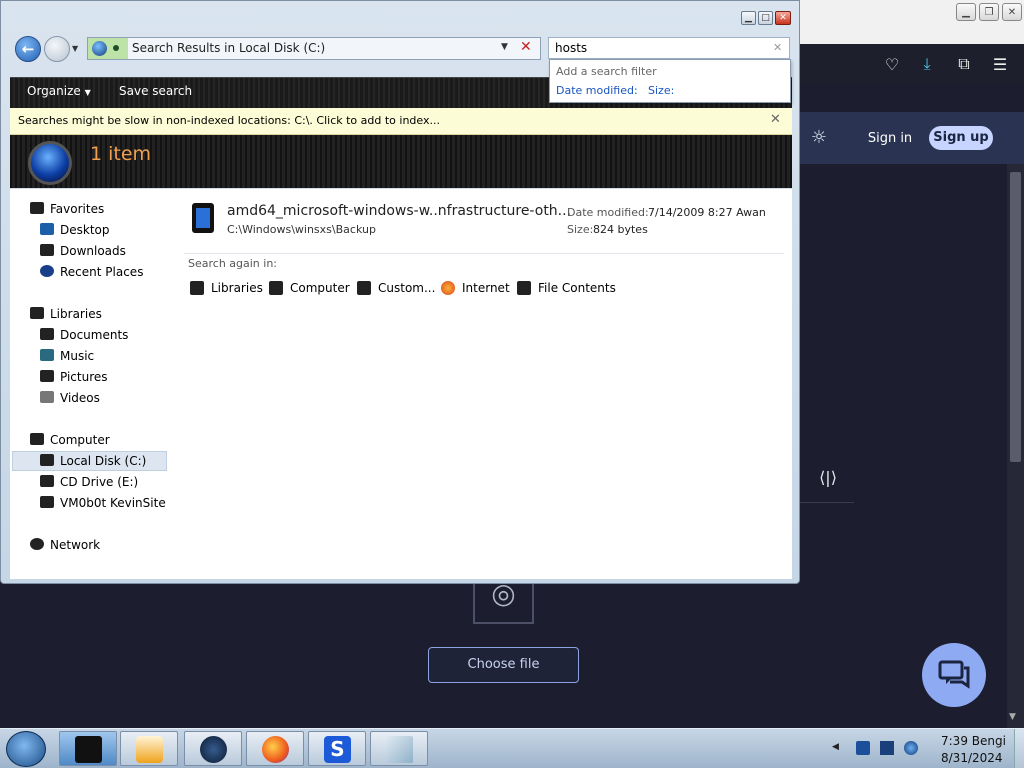 This screenshot has width=1024, height=768. Describe the element at coordinates (75, 48) in the screenshot. I see `recent-pages-dropdown-icon: ▼` at that location.